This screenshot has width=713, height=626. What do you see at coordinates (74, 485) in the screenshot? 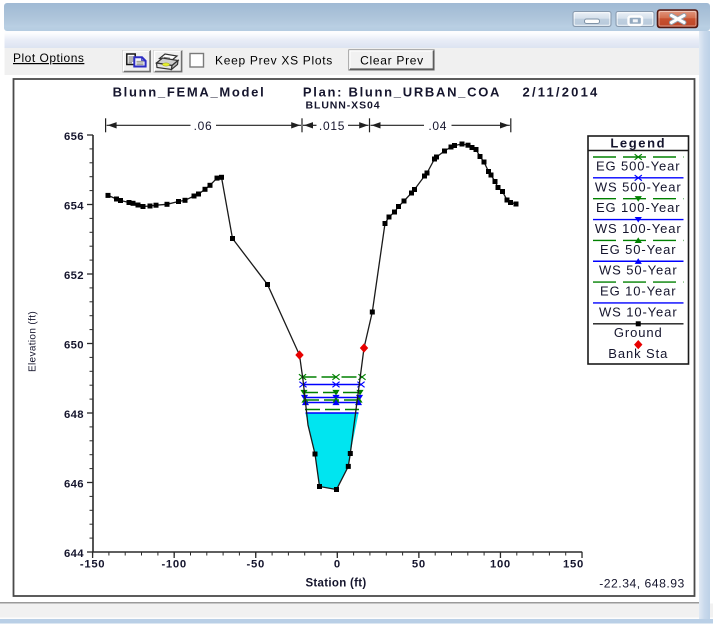
I see `svg-text: 646` at bounding box center [74, 485].